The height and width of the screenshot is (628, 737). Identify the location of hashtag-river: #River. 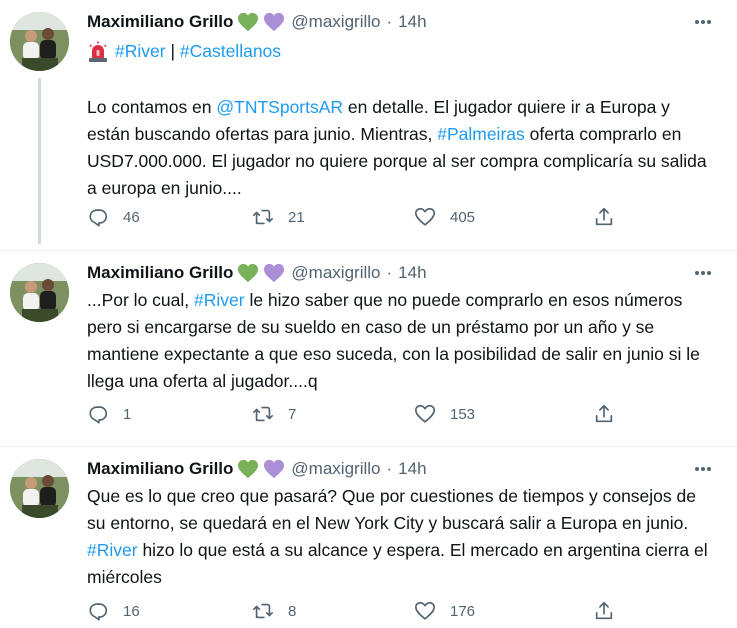
(140, 51).